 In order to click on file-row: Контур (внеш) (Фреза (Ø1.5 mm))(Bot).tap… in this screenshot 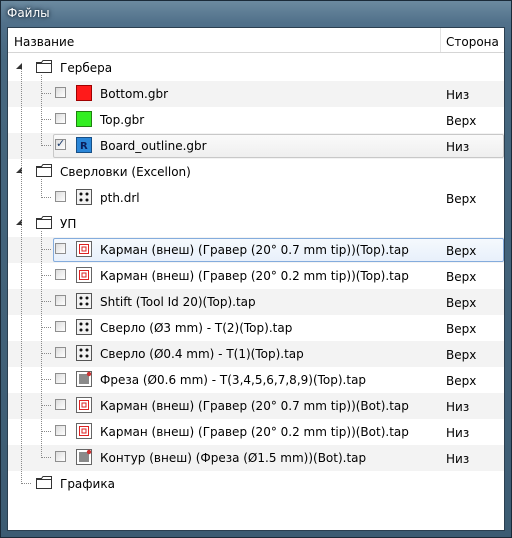, I will do `click(256, 458)`.